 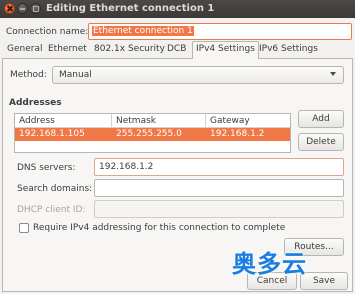 I want to click on tab-dcb: DCB, so click(x=176, y=50).